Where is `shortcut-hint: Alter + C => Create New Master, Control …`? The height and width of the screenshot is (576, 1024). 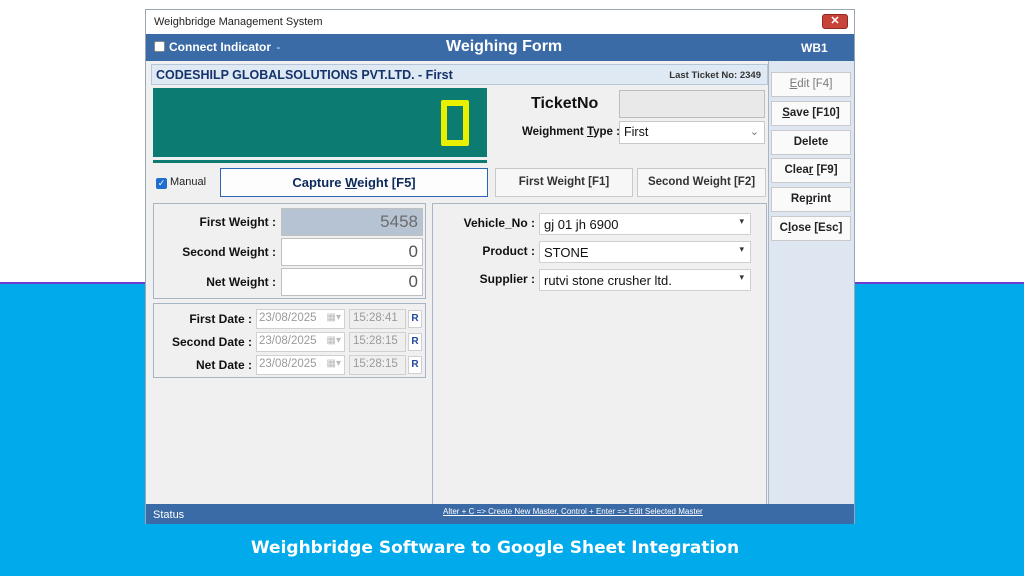 shortcut-hint: Alter + C => Create New Master, Control … is located at coordinates (573, 511).